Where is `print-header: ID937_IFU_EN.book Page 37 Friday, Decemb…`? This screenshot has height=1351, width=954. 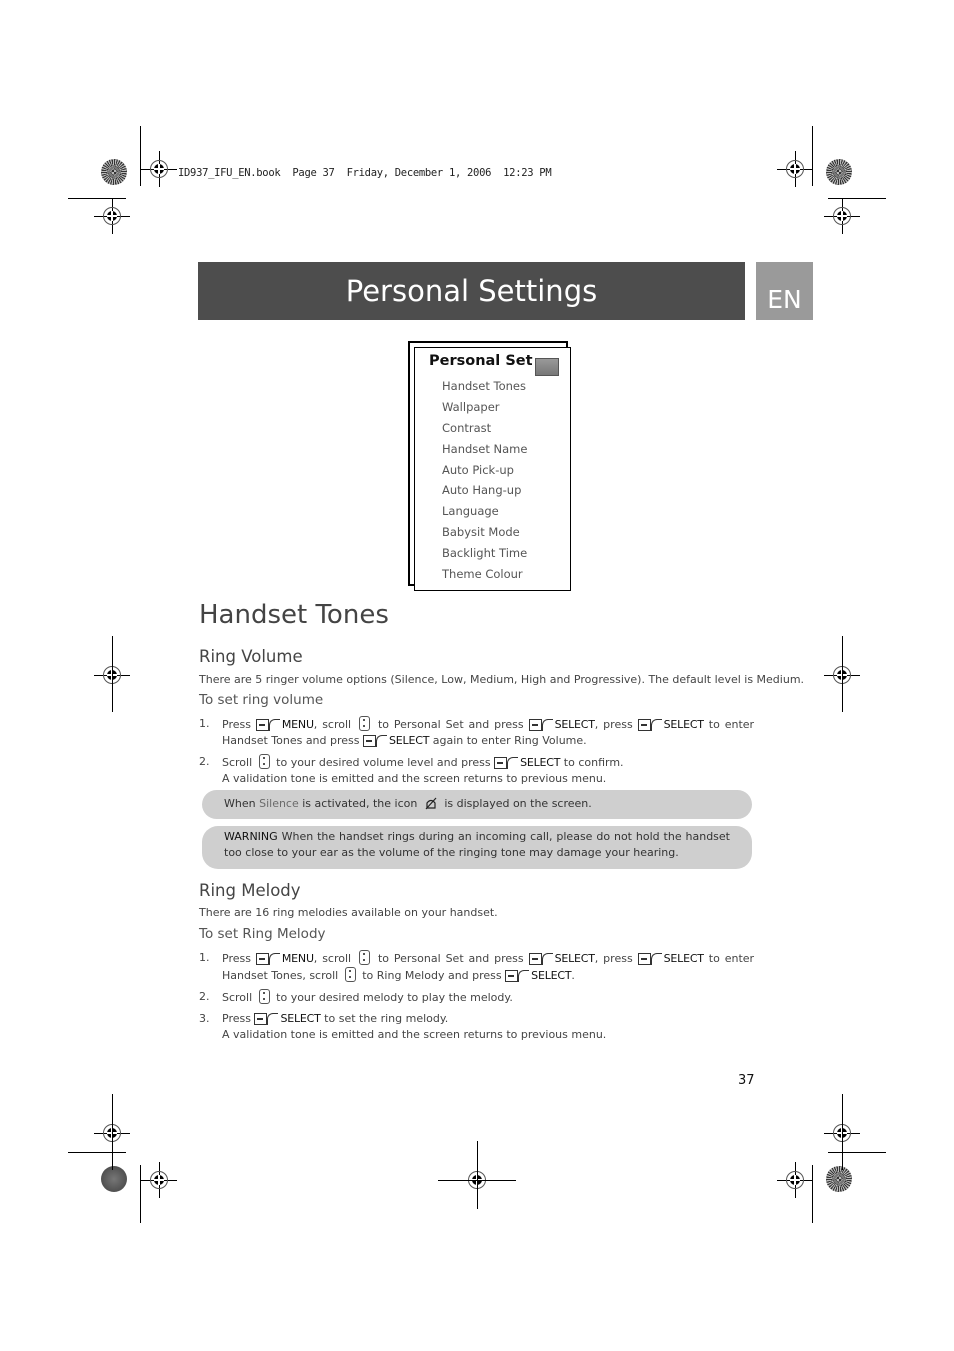 print-header: ID937_IFU_EN.book Page 37 Friday, Decemb… is located at coordinates (365, 173).